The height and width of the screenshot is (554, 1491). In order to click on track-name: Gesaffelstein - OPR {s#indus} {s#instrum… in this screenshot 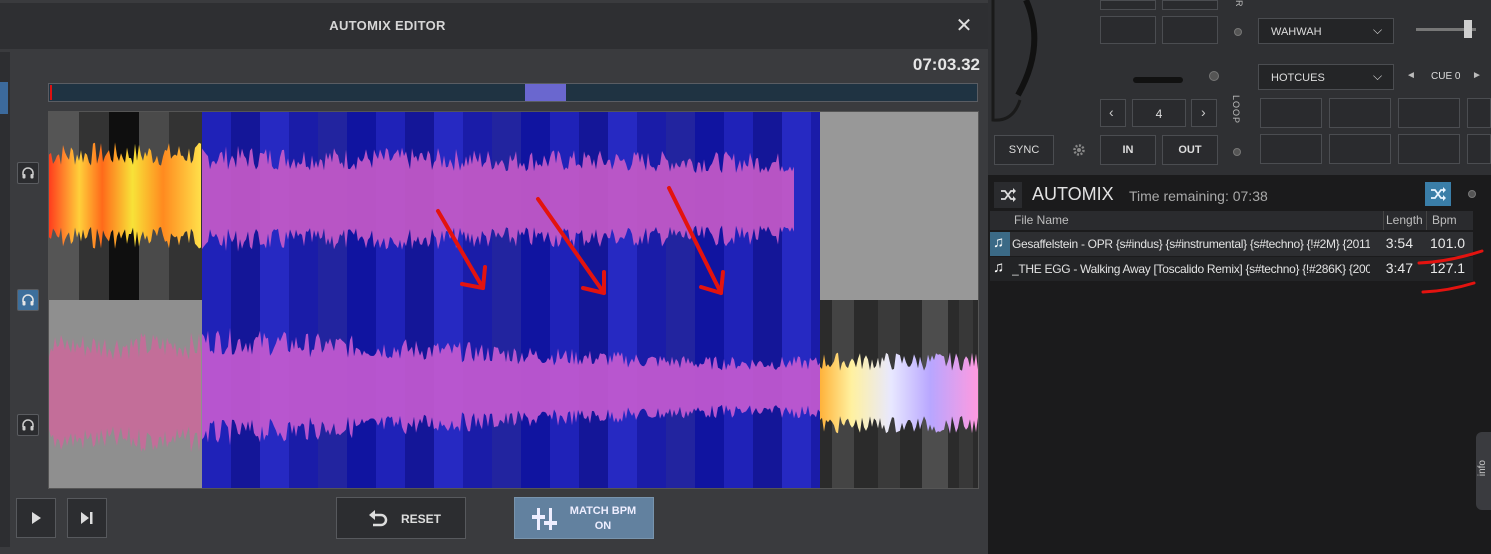, I will do `click(1191, 244)`.